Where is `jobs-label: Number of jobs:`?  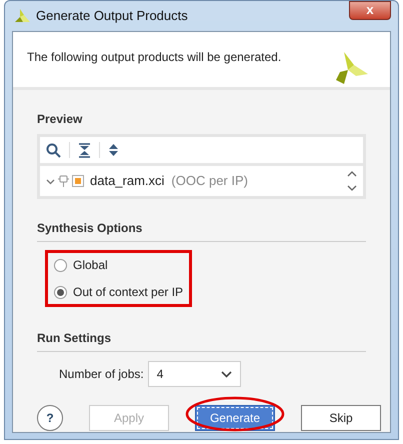
jobs-label: Number of jobs: is located at coordinates (101, 374).